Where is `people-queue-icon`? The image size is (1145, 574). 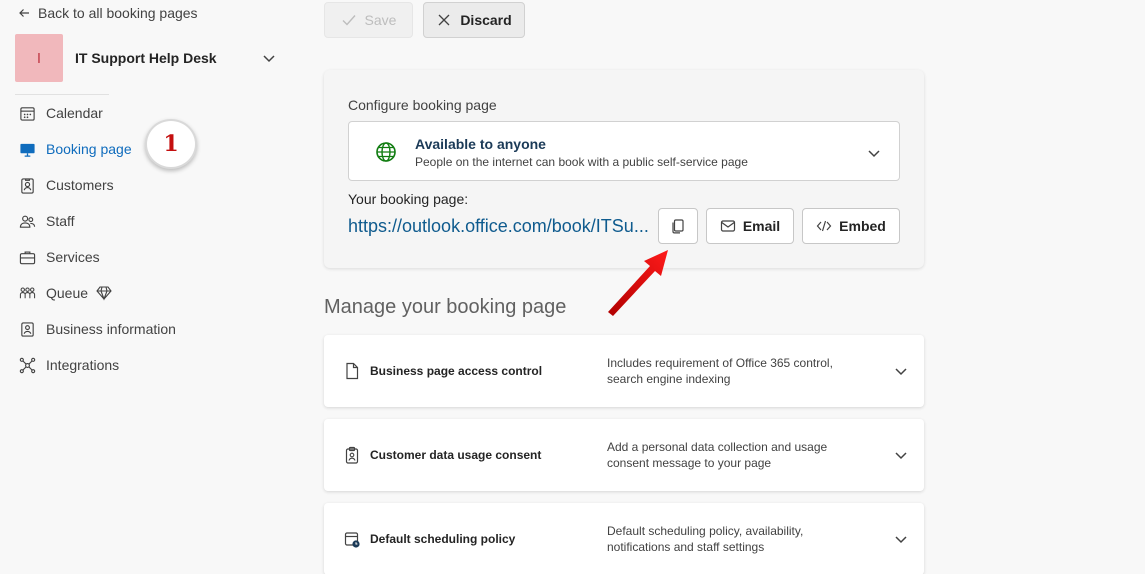 people-queue-icon is located at coordinates (27, 293).